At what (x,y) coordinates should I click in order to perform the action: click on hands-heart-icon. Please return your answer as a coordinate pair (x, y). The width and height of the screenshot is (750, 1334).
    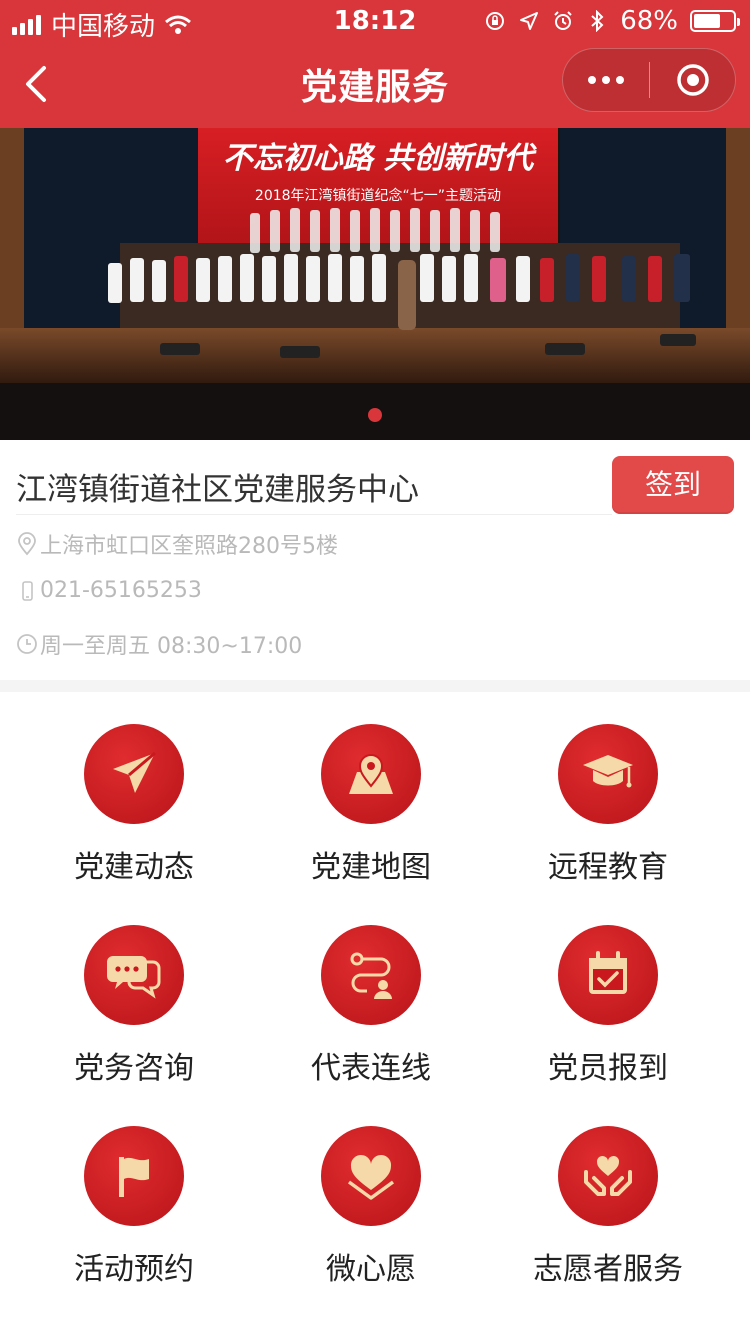
    Looking at the image, I should click on (608, 1175).